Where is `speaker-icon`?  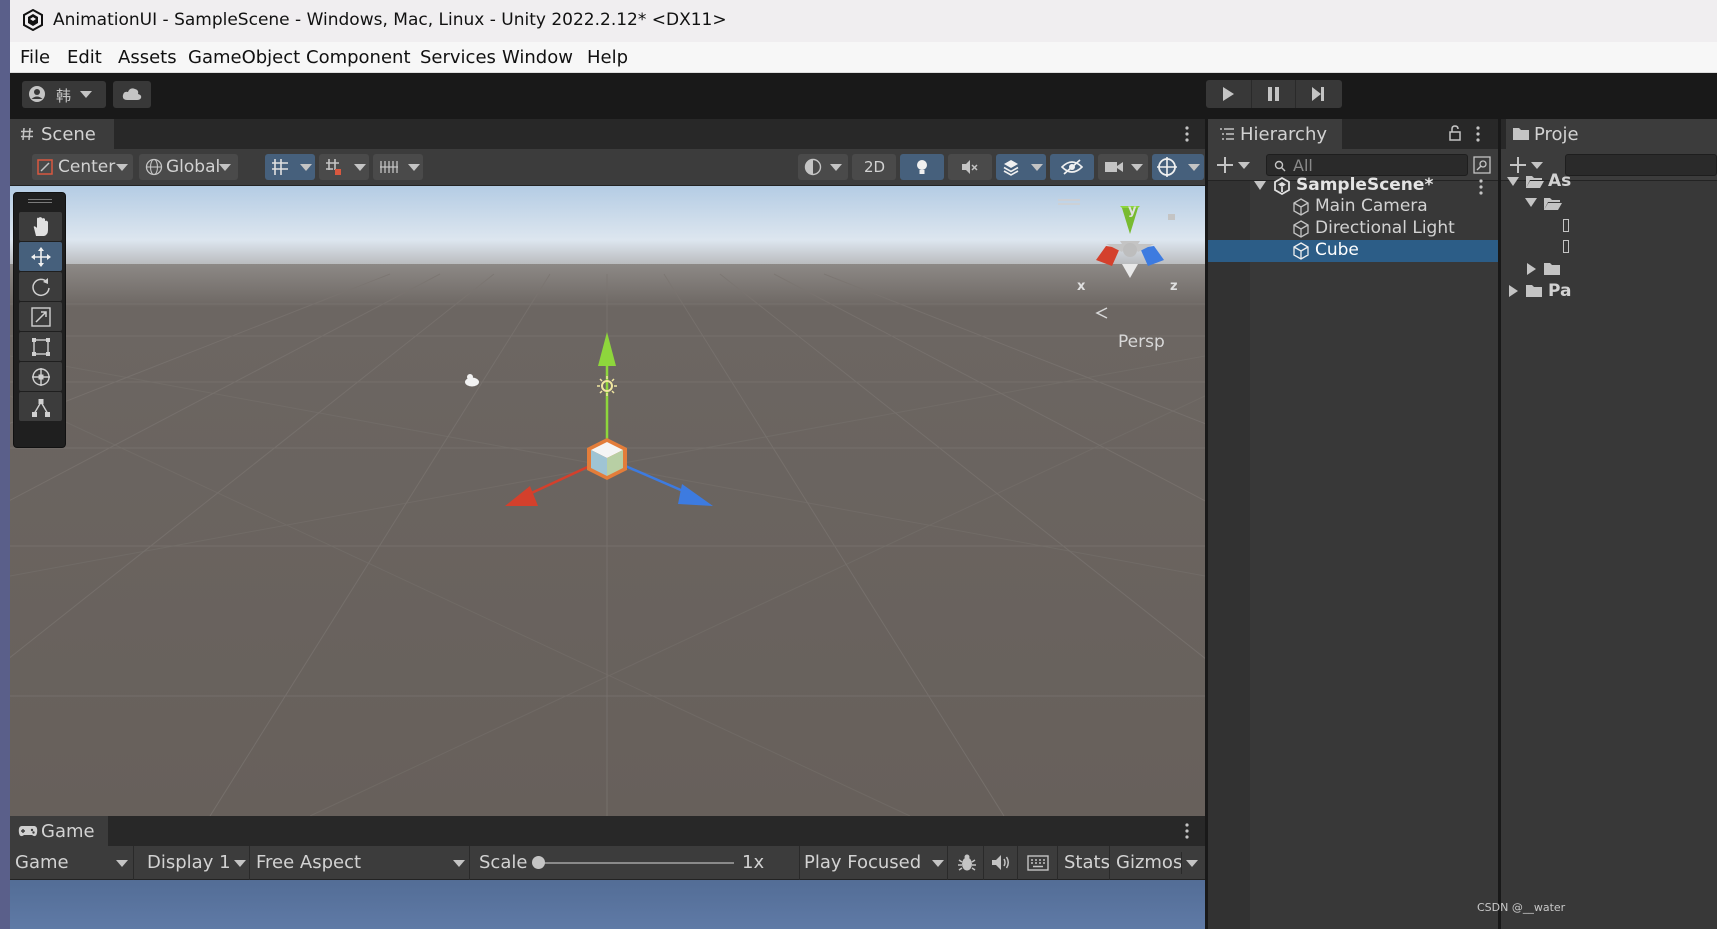 speaker-icon is located at coordinates (1000, 862).